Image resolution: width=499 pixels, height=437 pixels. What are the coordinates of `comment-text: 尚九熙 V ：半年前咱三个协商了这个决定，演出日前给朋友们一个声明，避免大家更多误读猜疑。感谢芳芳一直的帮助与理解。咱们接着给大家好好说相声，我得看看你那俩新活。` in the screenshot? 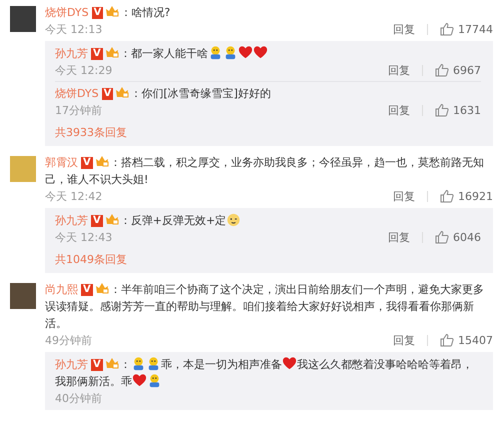 It's located at (265, 306).